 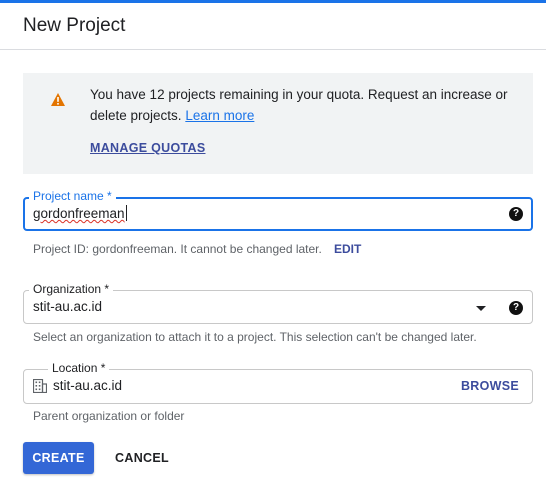 I want to click on location-label: Location *, so click(x=79, y=368).